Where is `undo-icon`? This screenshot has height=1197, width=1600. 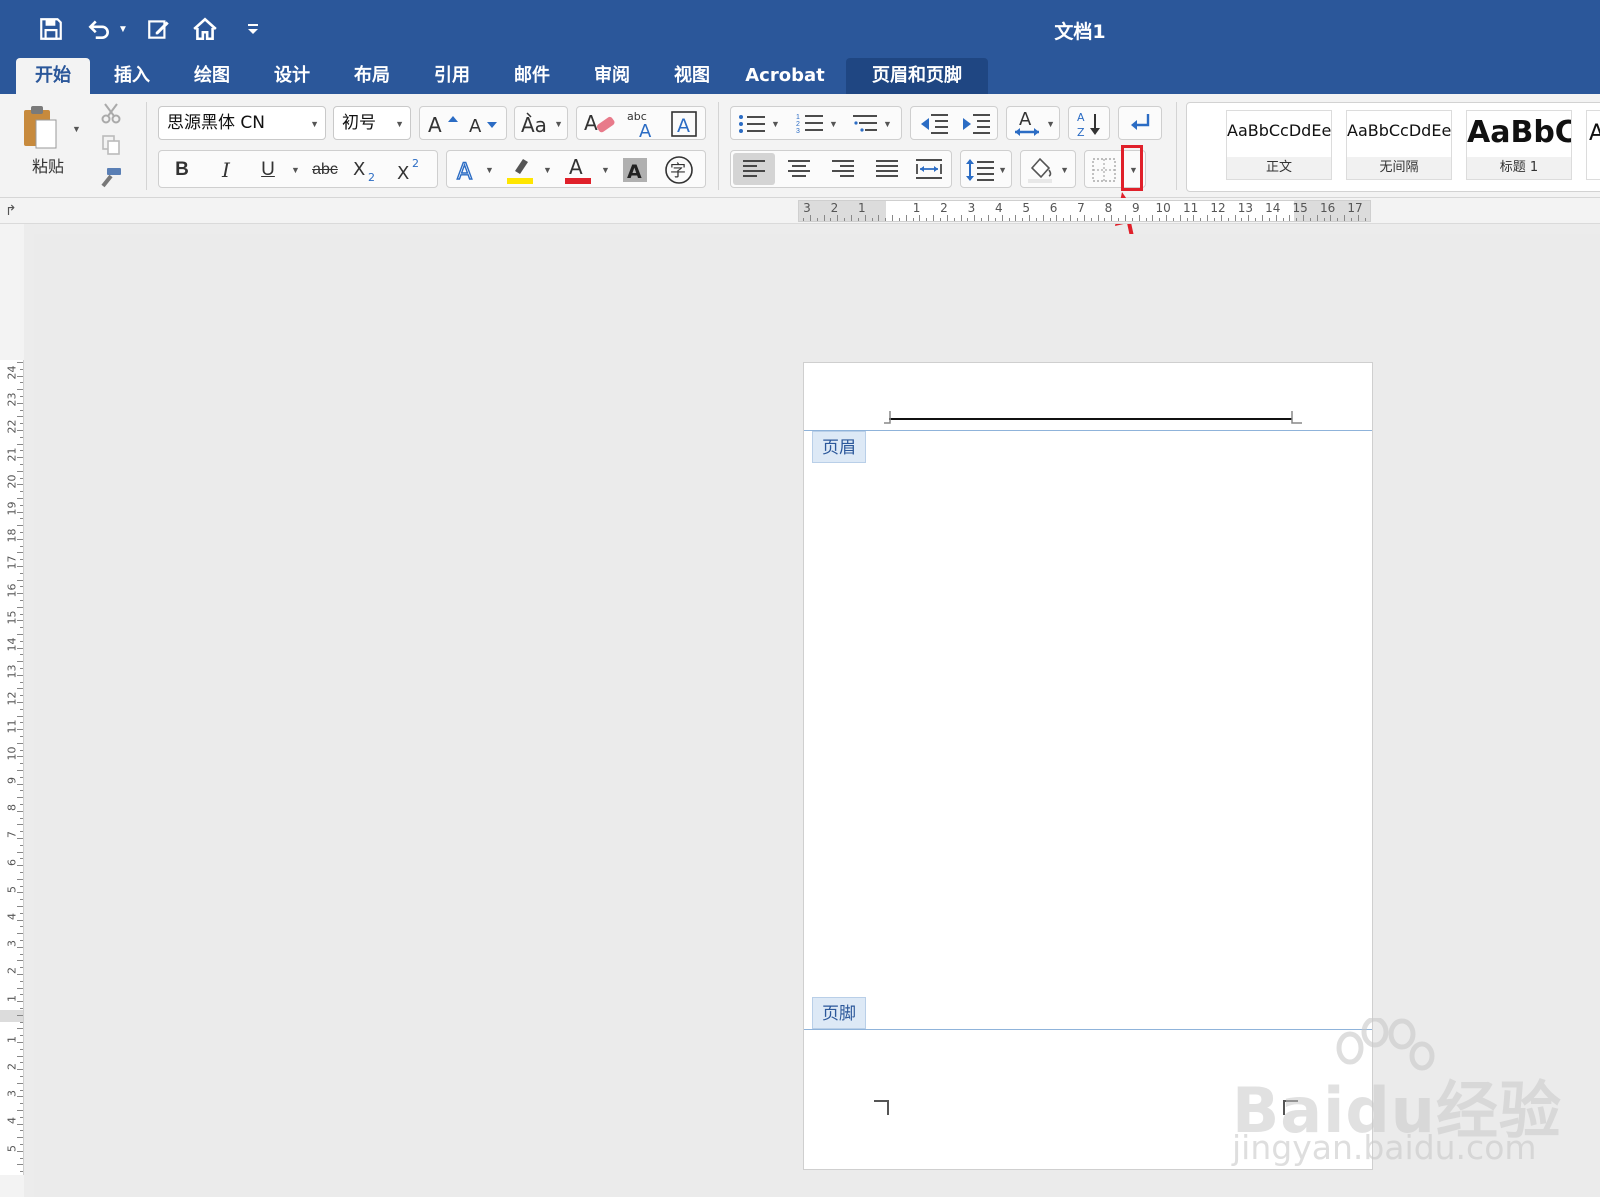
undo-icon is located at coordinates (99, 29).